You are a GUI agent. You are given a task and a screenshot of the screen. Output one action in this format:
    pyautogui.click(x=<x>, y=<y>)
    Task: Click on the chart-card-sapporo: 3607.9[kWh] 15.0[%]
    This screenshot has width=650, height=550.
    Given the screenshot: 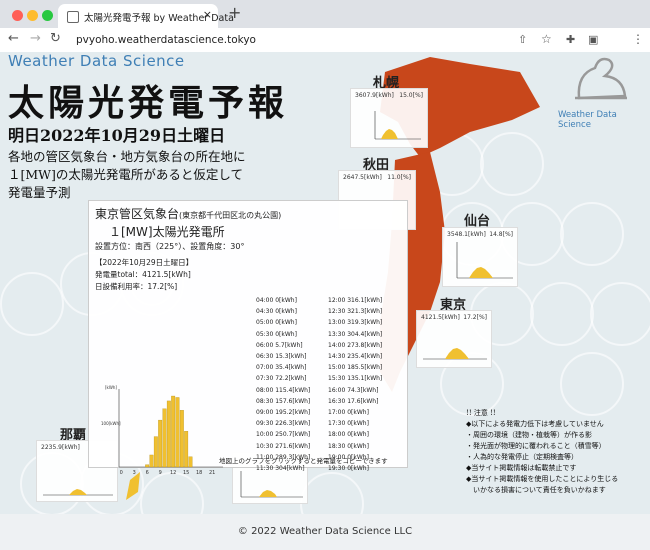 What is the action you would take?
    pyautogui.click(x=389, y=118)
    